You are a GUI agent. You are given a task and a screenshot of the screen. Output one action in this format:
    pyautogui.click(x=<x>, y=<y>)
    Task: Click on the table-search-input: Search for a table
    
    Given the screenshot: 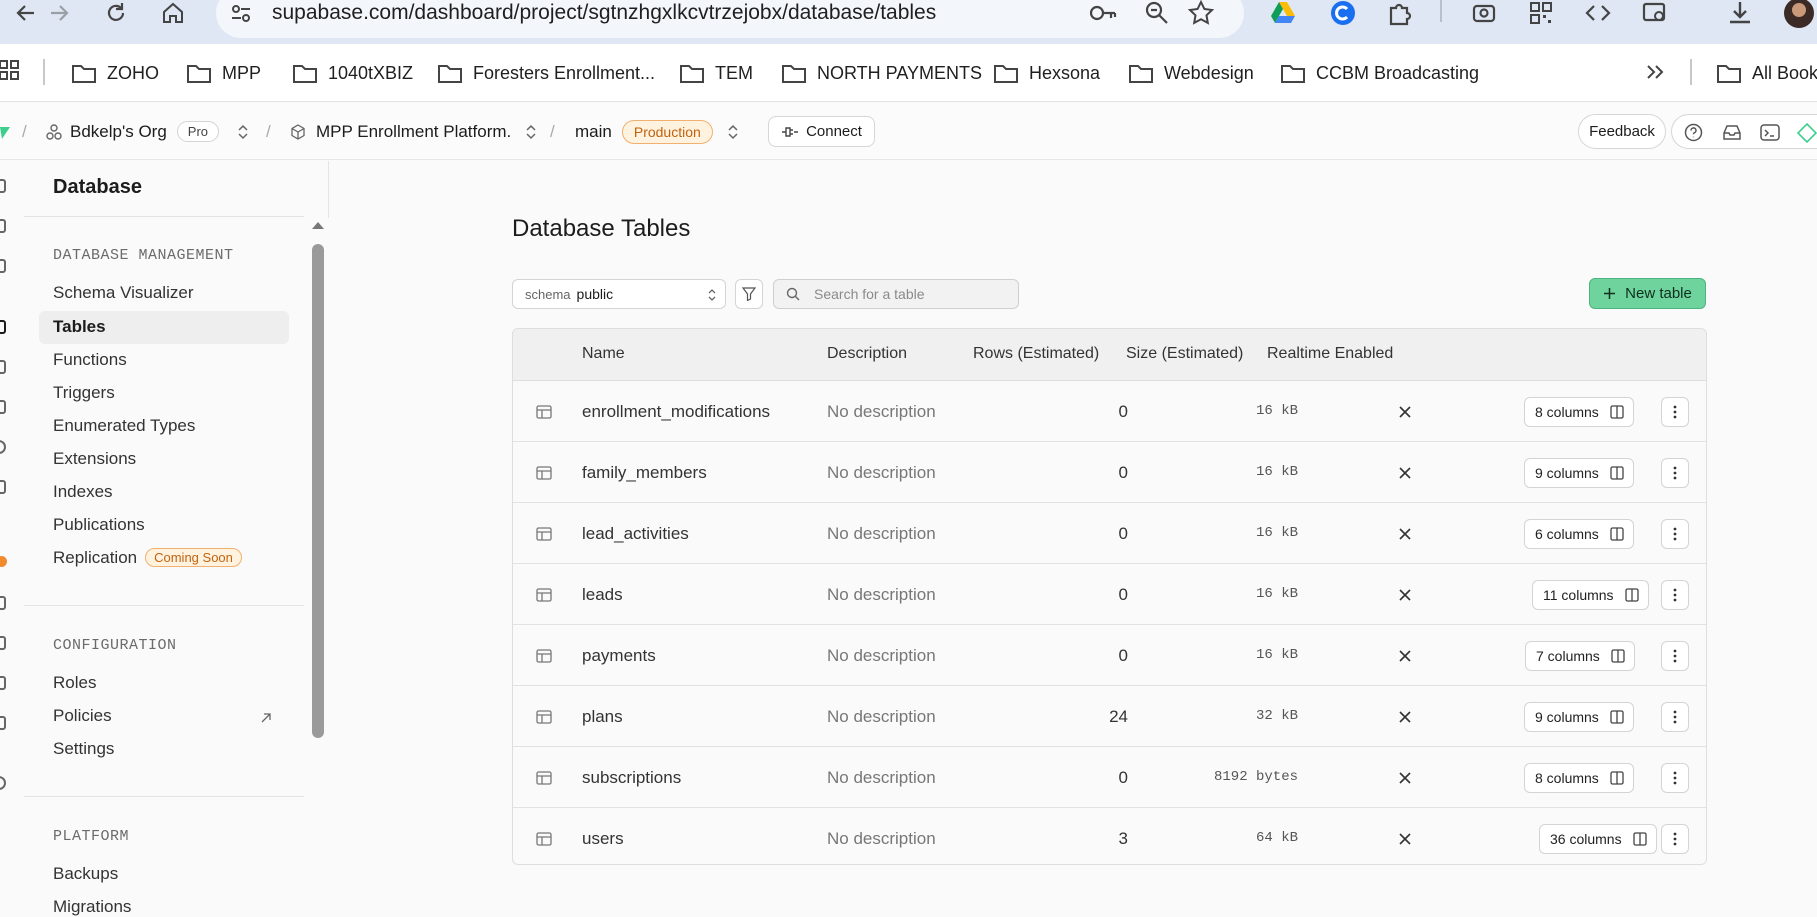 What is the action you would take?
    pyautogui.click(x=896, y=294)
    